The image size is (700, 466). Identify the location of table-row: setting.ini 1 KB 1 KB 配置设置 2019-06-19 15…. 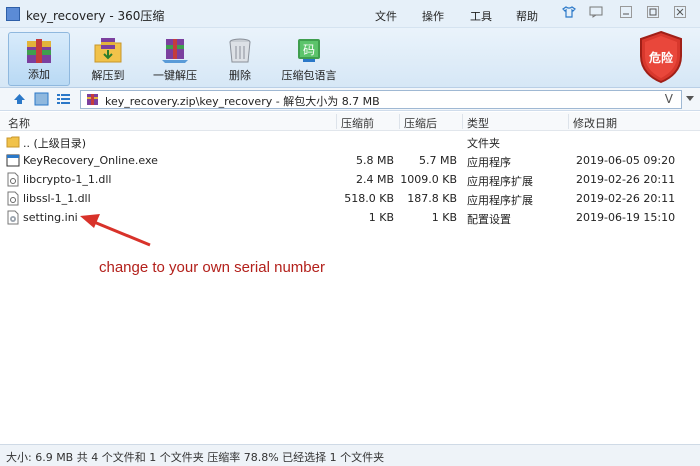
(350, 217).